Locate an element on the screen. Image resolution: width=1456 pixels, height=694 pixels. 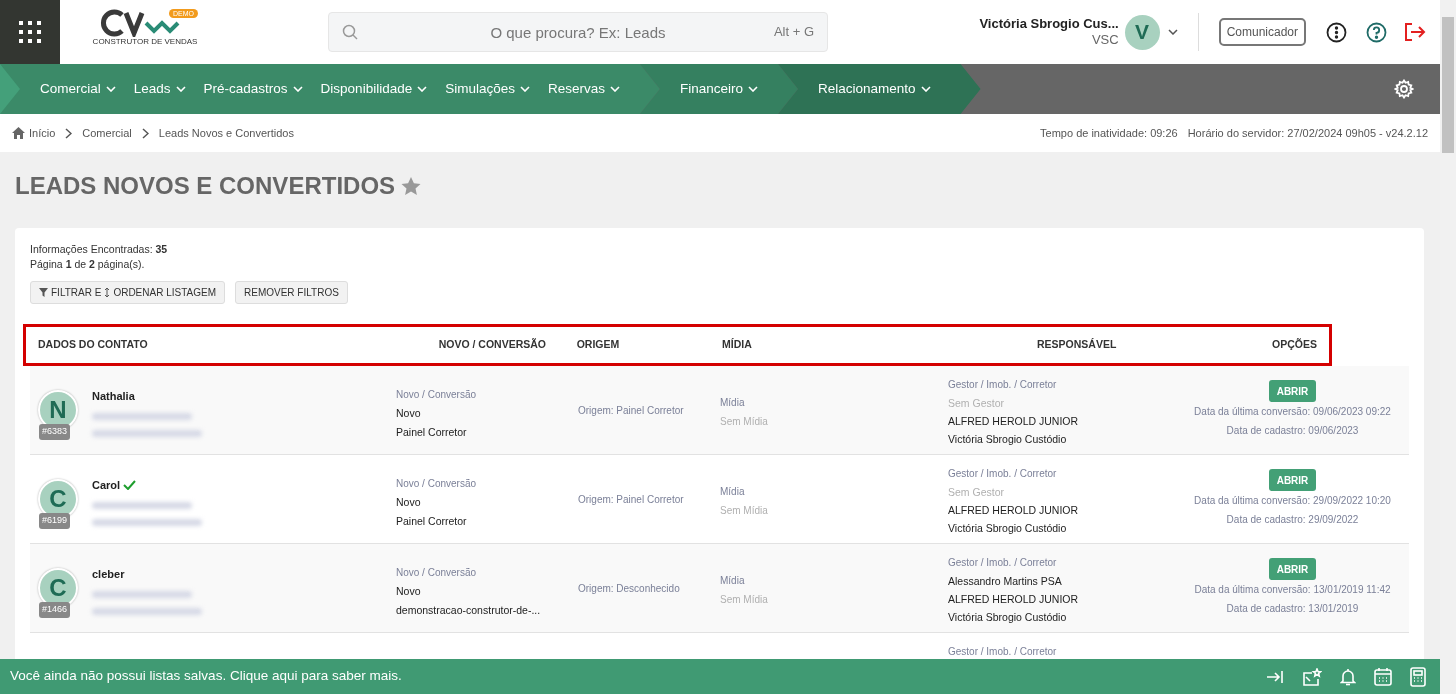
apps-menu-button is located at coordinates (30, 32).